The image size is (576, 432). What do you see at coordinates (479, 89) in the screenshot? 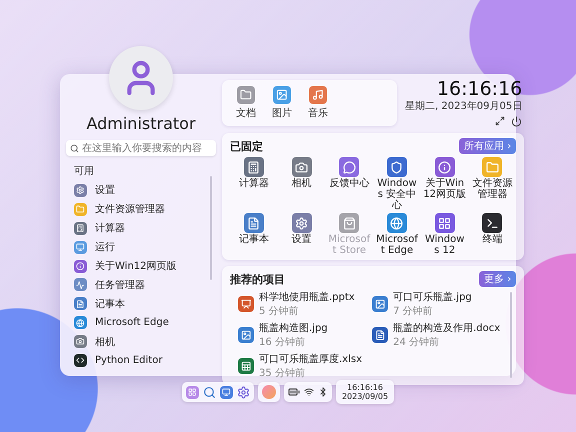
I see `clock-time: 16:16:16` at bounding box center [479, 89].